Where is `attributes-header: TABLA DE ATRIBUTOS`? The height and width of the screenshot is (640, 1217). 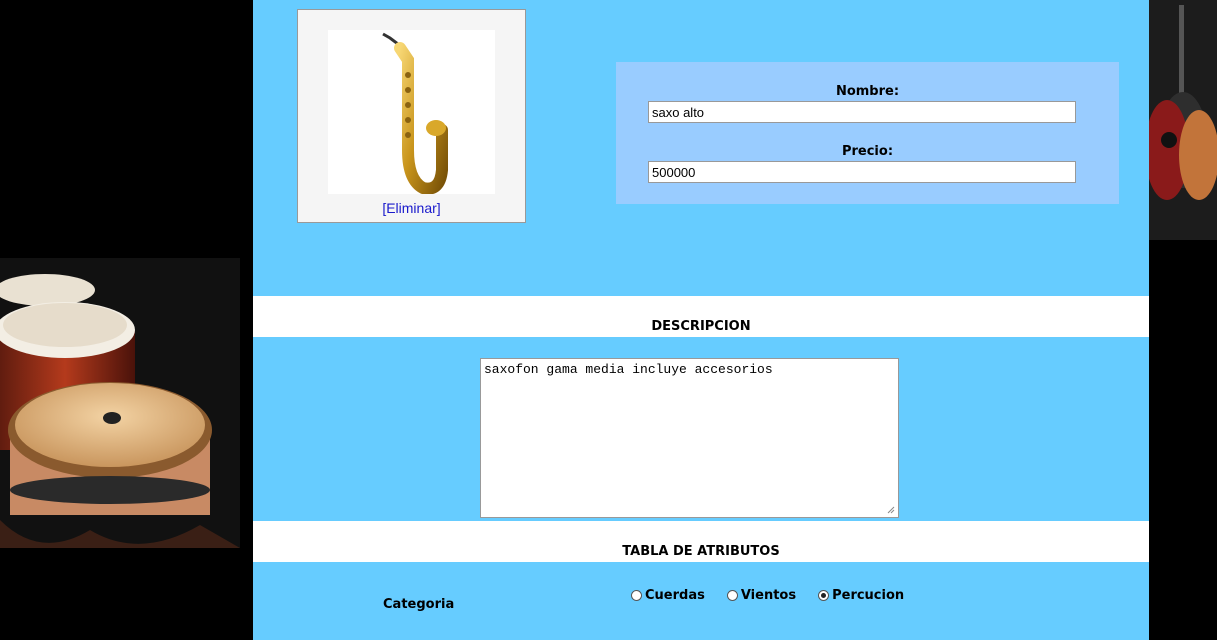 attributes-header: TABLA DE ATRIBUTOS is located at coordinates (701, 541).